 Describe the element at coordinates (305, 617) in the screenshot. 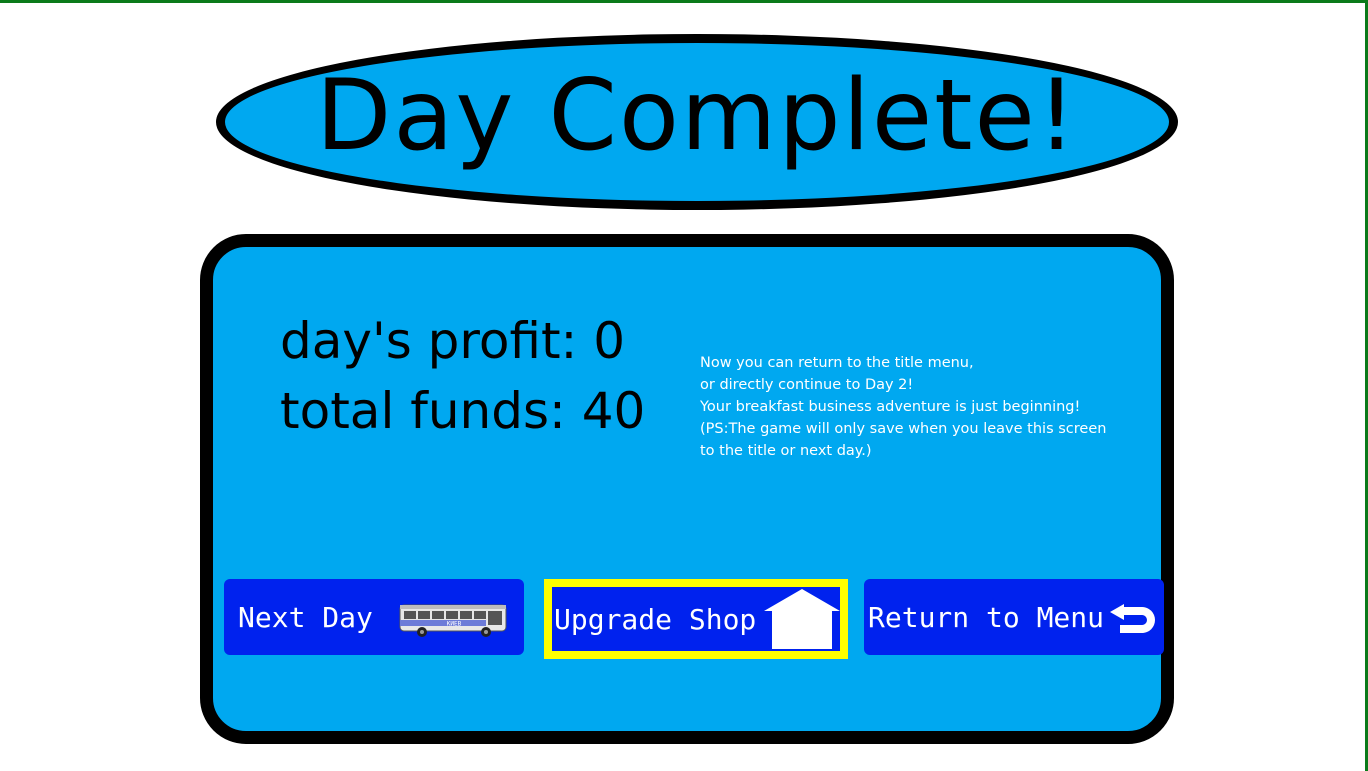

I see `next-day-label: Next Day` at that location.